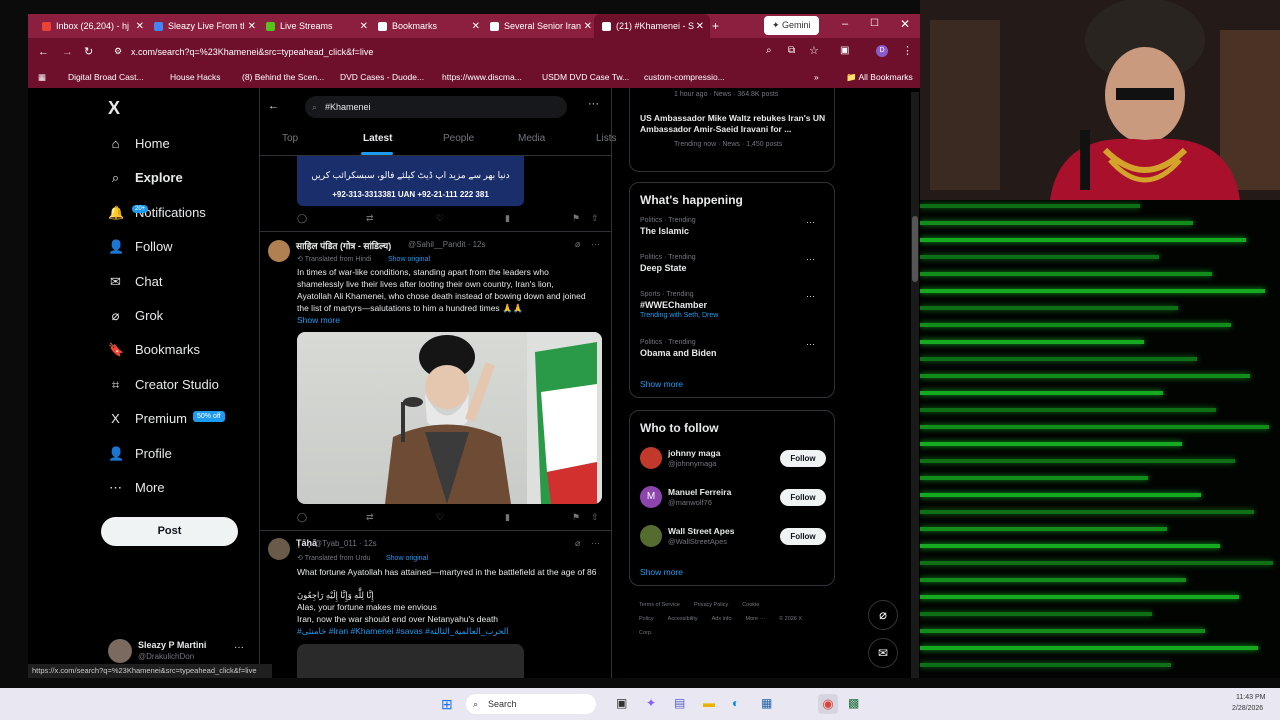  What do you see at coordinates (377, 138) in the screenshot?
I see `tab-latest: Latest` at bounding box center [377, 138].